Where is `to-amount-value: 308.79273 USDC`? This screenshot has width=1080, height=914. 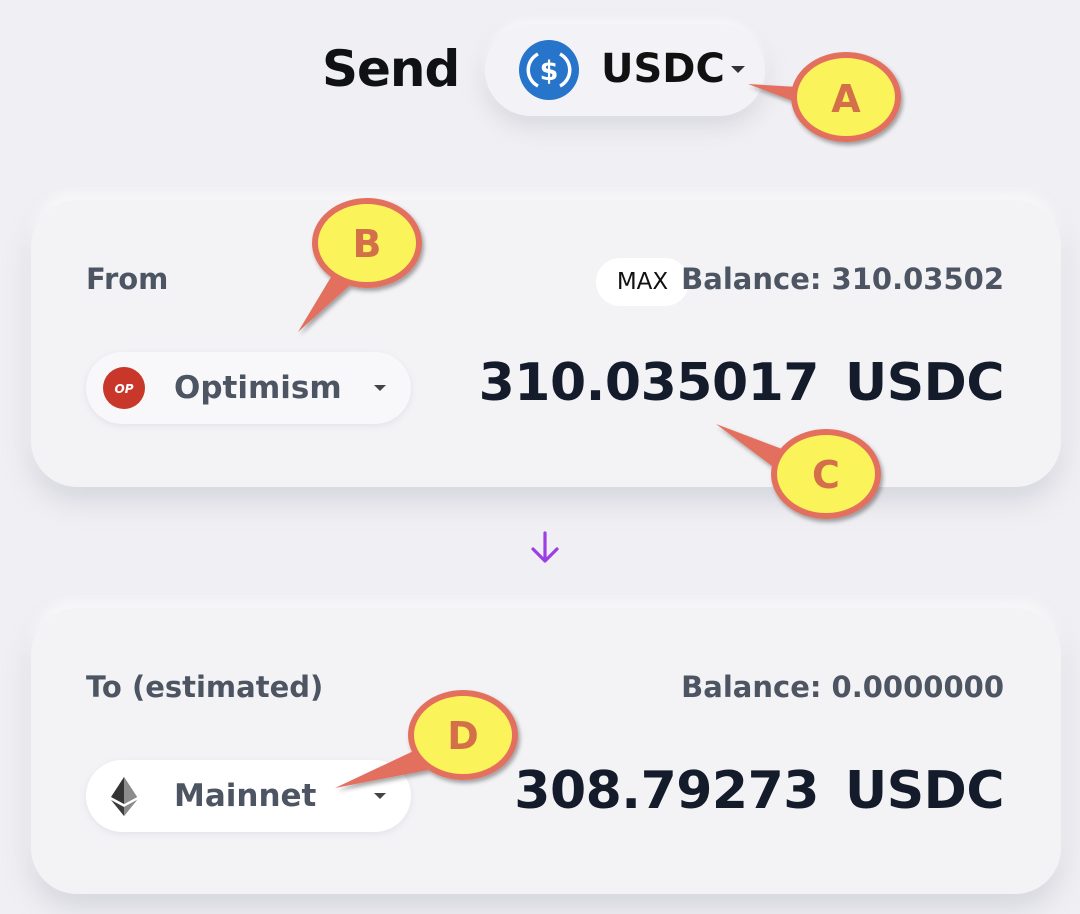
to-amount-value: 308.79273 USDC is located at coordinates (759, 791).